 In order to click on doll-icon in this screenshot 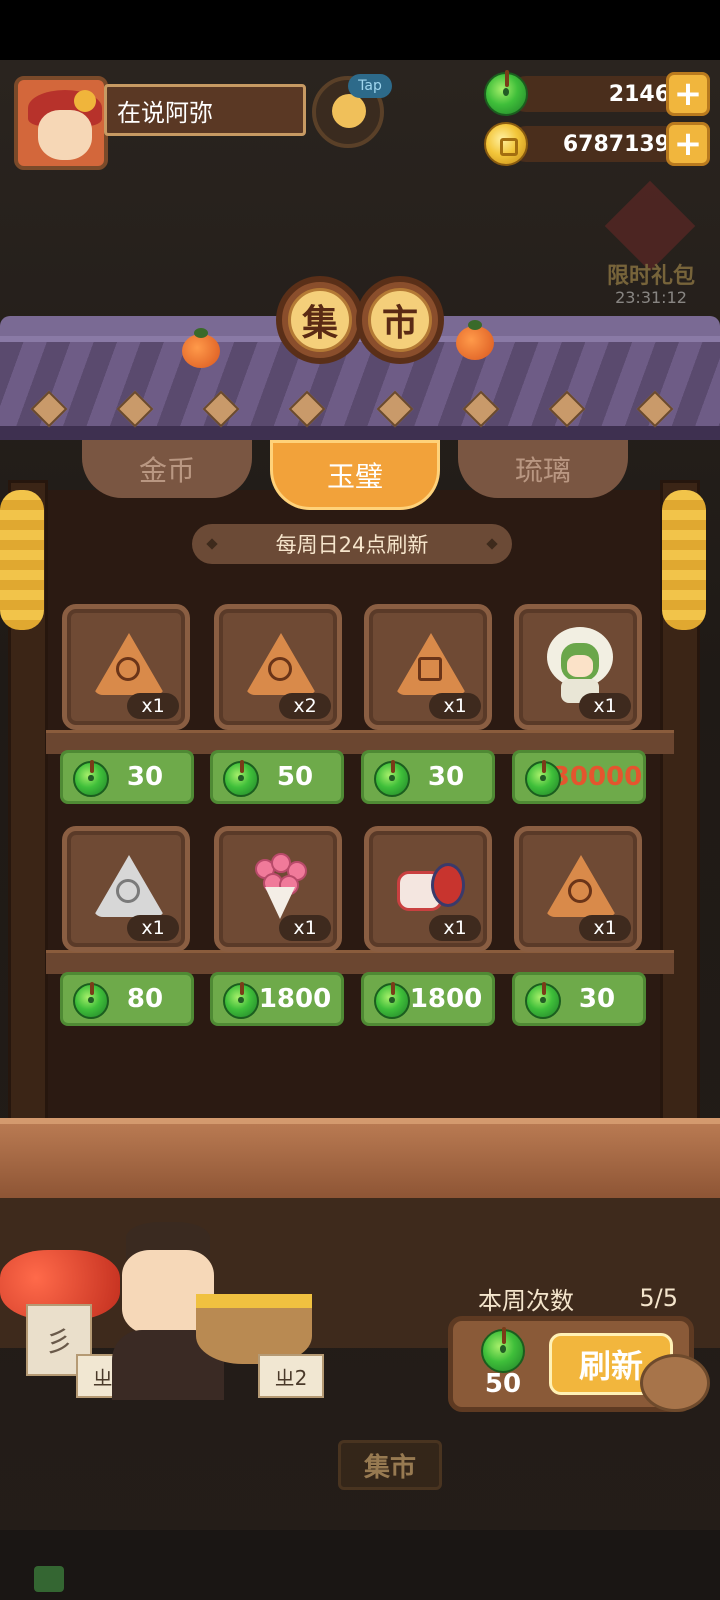, I will do `click(580, 665)`.